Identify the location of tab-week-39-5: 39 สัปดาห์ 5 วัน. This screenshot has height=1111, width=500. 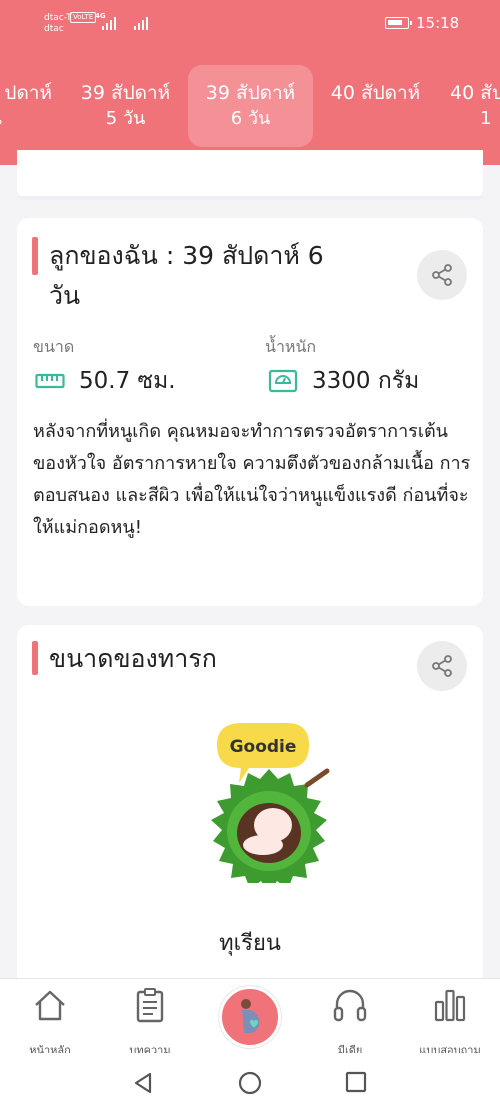
(125, 106).